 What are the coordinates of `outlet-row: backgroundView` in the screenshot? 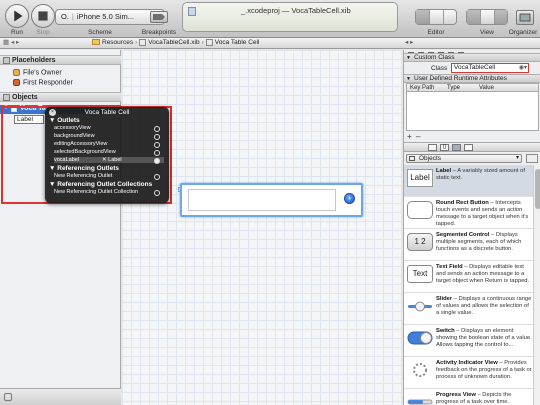 It's located at (109, 136).